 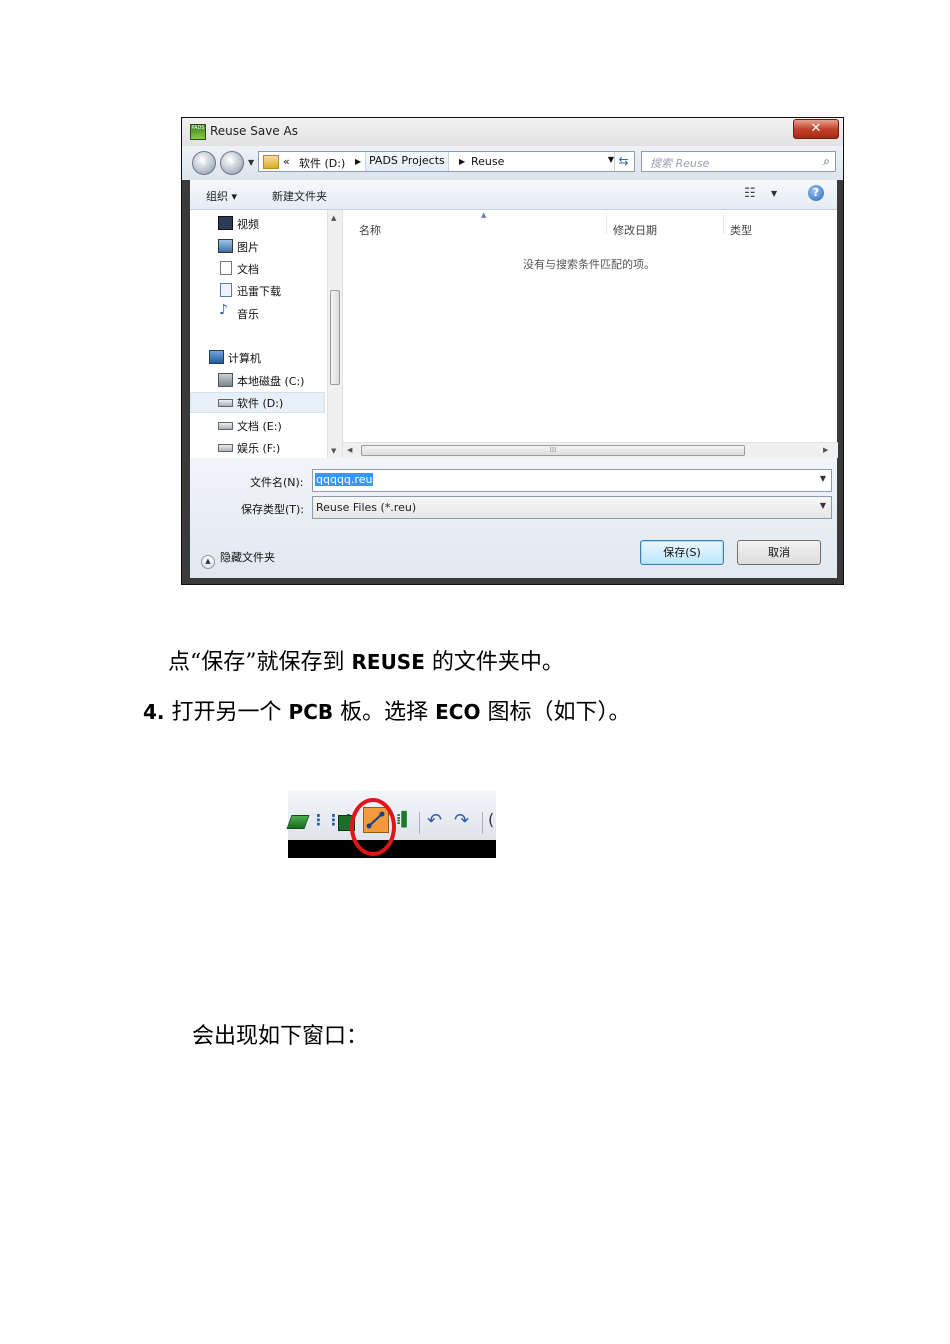 What do you see at coordinates (226, 268) in the screenshot?
I see `document-icon` at bounding box center [226, 268].